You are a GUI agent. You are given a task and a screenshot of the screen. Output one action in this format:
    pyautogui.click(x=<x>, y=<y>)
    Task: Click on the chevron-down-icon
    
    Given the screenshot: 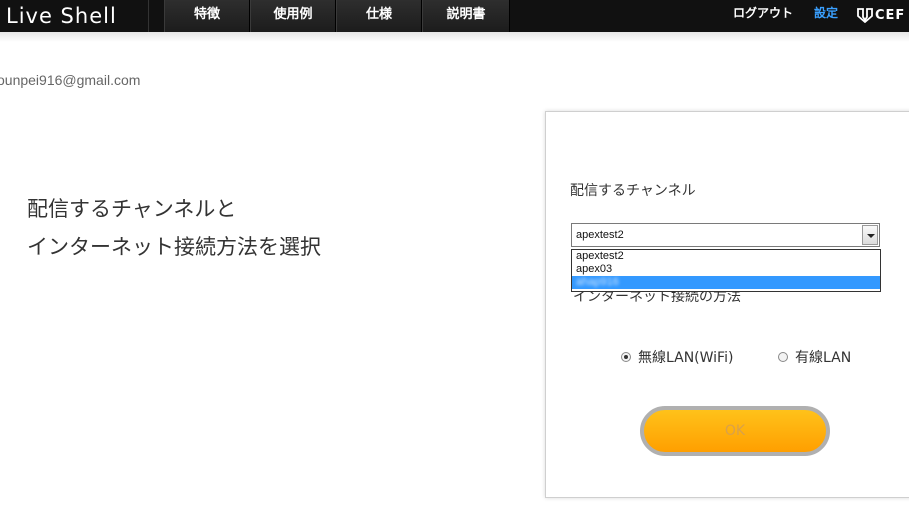 What is the action you would take?
    pyautogui.click(x=870, y=235)
    